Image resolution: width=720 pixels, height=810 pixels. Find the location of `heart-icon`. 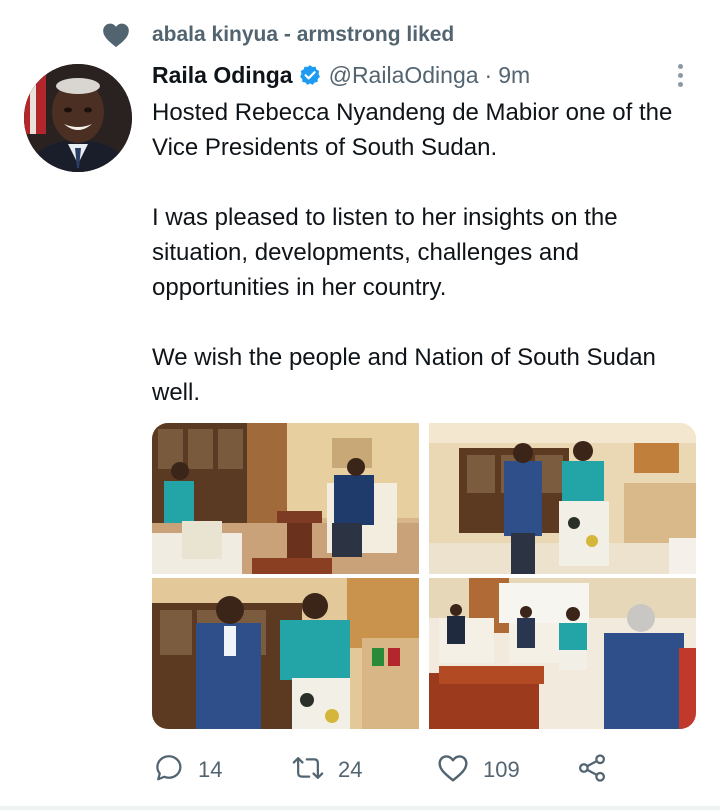

heart-icon is located at coordinates (116, 35).